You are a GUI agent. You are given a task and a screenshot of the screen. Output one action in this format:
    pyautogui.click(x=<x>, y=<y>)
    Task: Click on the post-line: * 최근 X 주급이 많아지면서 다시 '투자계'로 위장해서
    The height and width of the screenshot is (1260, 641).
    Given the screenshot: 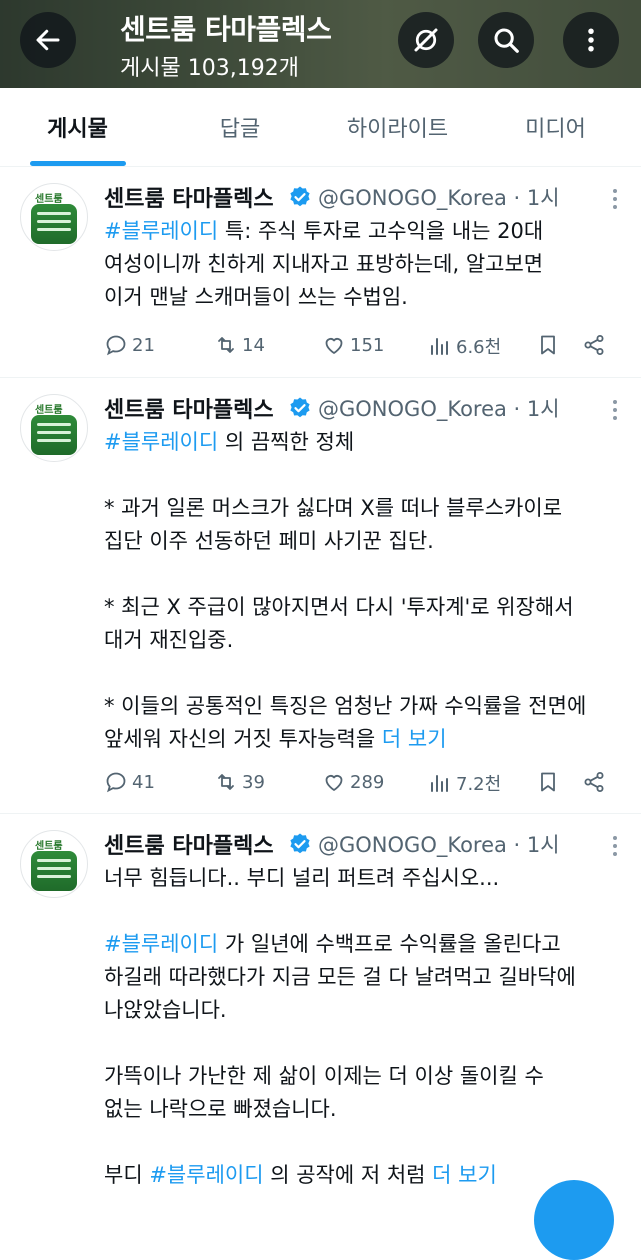 What is the action you would take?
    pyautogui.click(x=364, y=607)
    